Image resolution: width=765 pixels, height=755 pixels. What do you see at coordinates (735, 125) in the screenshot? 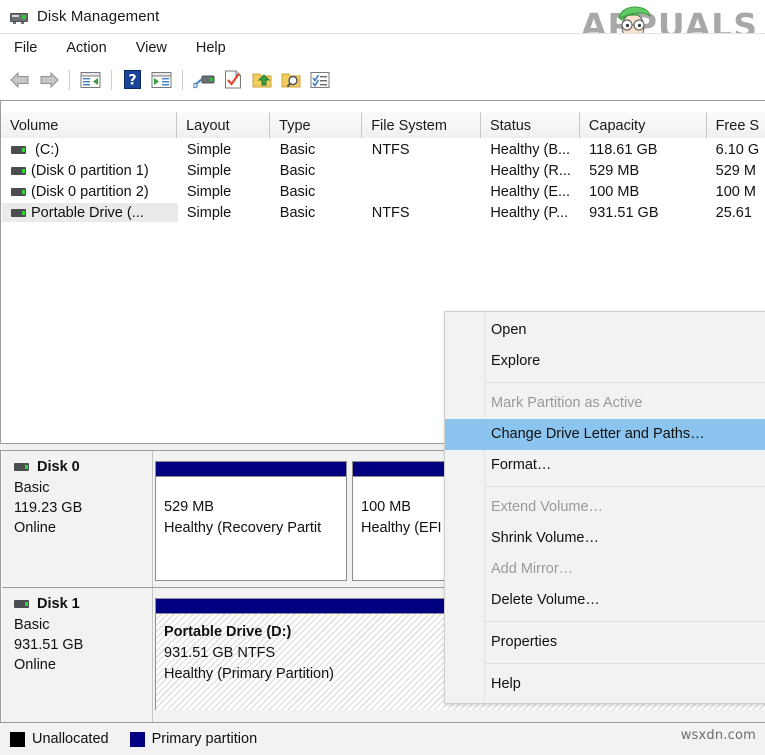
I see `column-header-free-space: Free S` at bounding box center [735, 125].